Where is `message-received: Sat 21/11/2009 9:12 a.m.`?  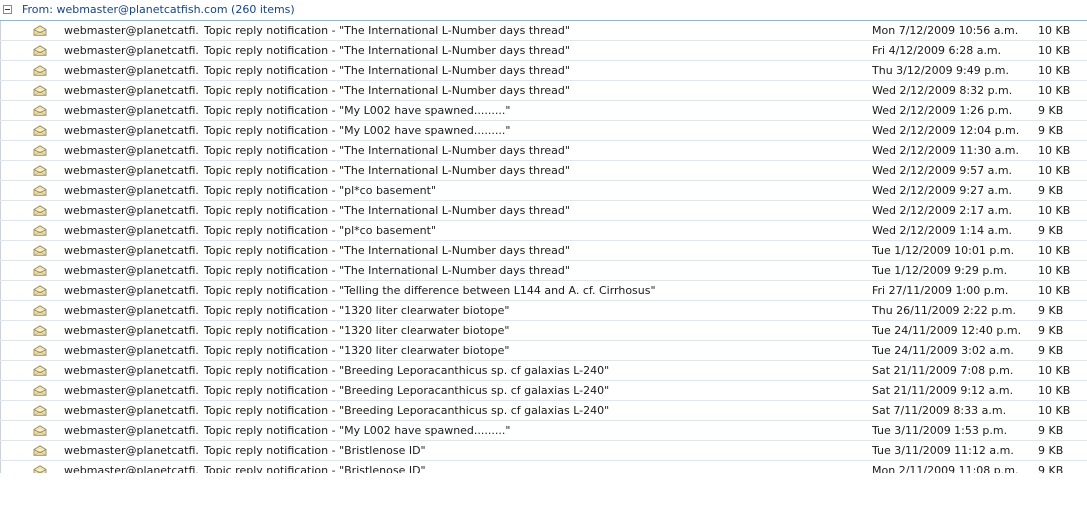
message-received: Sat 21/11/2009 9:12 a.m. is located at coordinates (943, 390).